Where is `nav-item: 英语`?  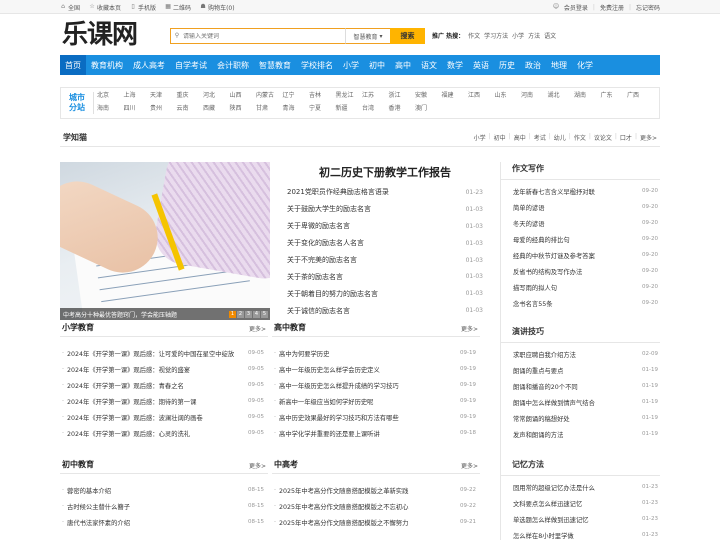
nav-item: 英语 is located at coordinates (481, 65).